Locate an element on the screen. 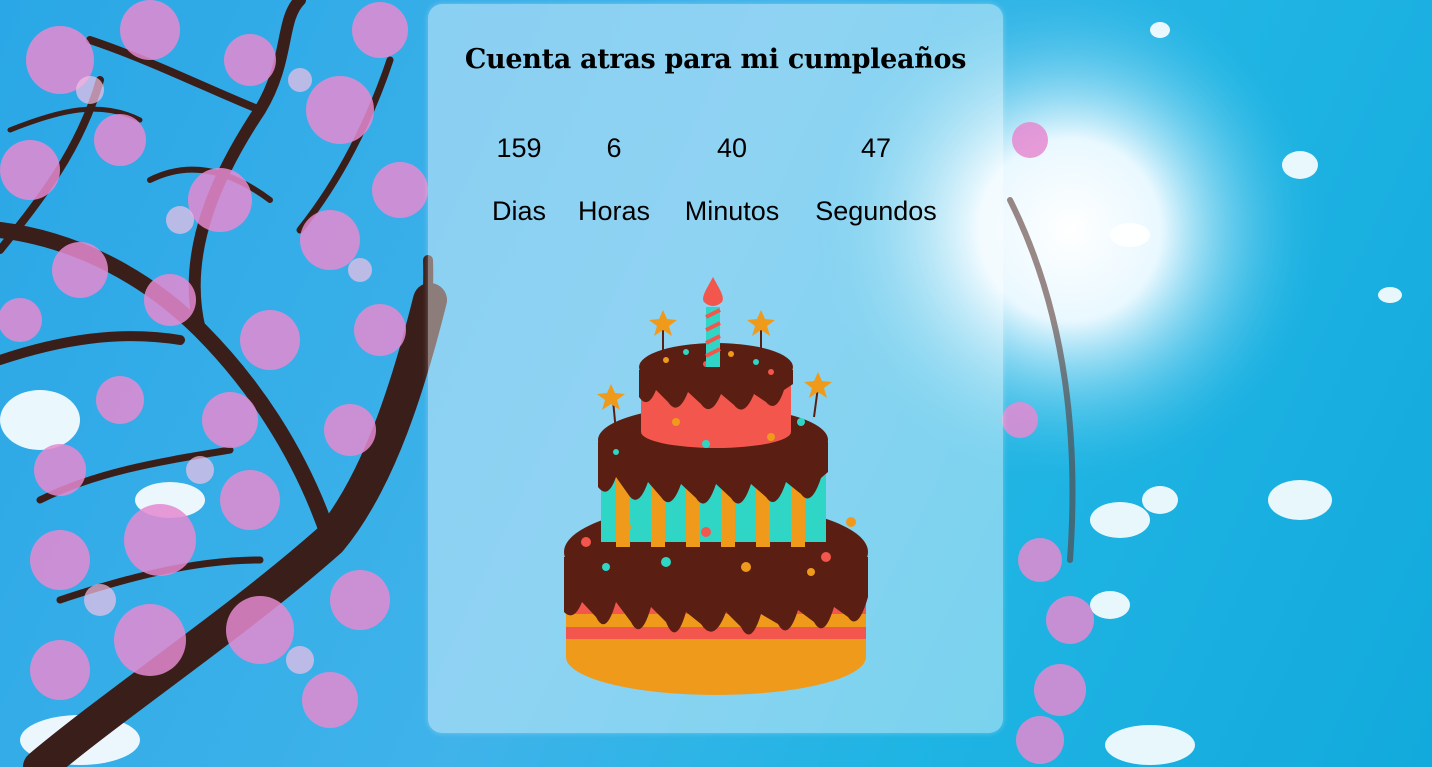 This screenshot has width=1432, height=767. birthday-cake-image is located at coordinates (716, 486).